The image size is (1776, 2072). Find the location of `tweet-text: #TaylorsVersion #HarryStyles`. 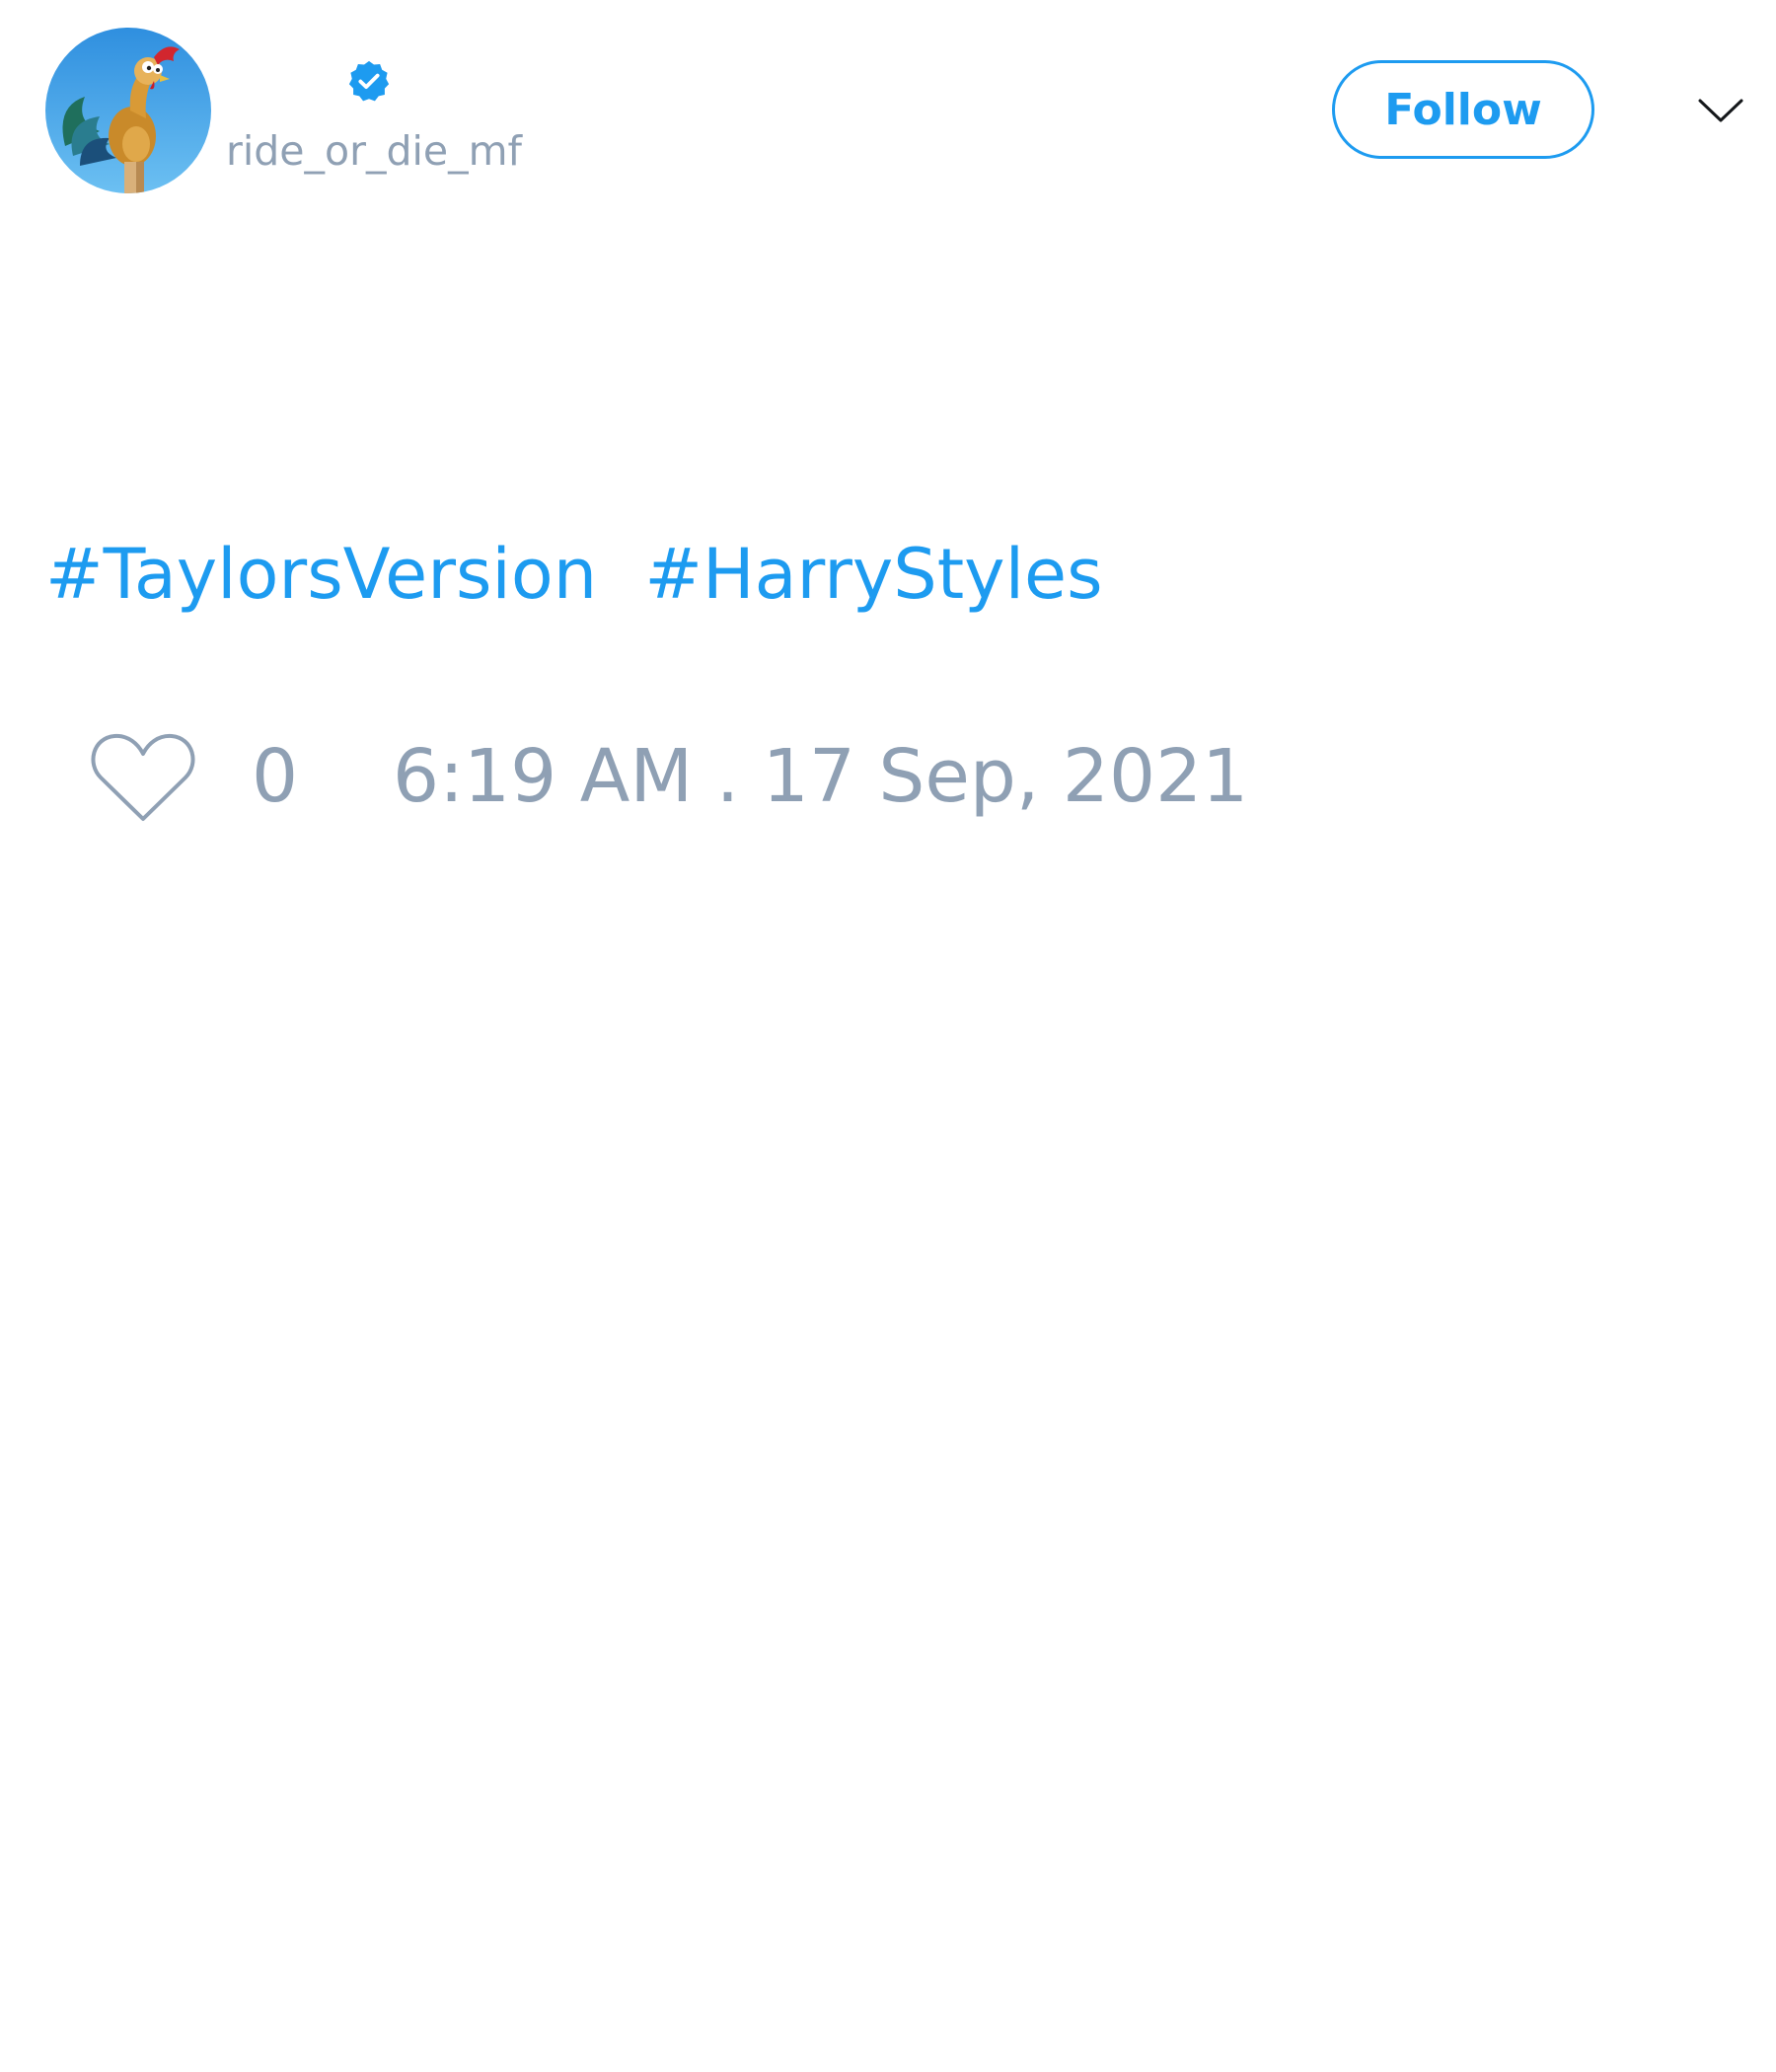

tweet-text: #TaylorsVersion #HarryStyles is located at coordinates (574, 574).